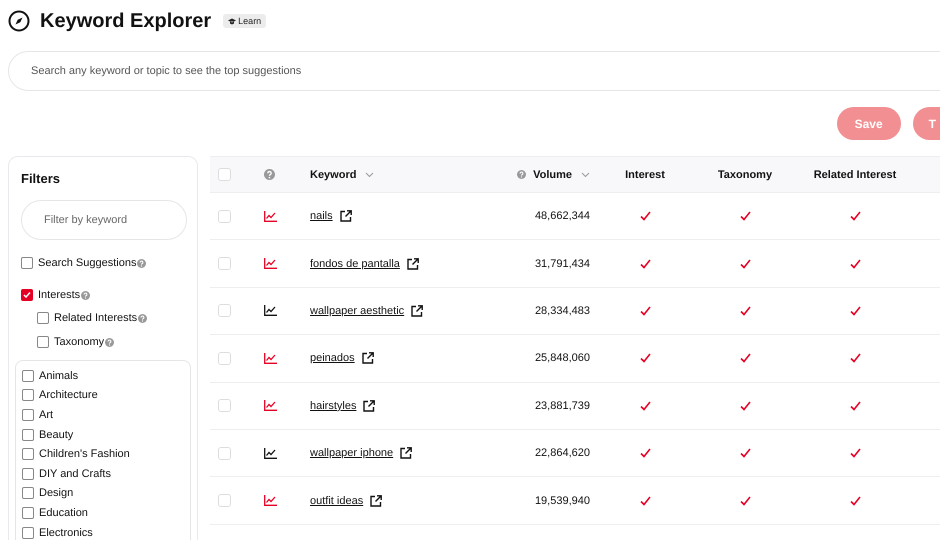 The width and height of the screenshot is (940, 540). Describe the element at coordinates (357, 310) in the screenshot. I see `keyword-link: wallpaper aesthetic` at that location.